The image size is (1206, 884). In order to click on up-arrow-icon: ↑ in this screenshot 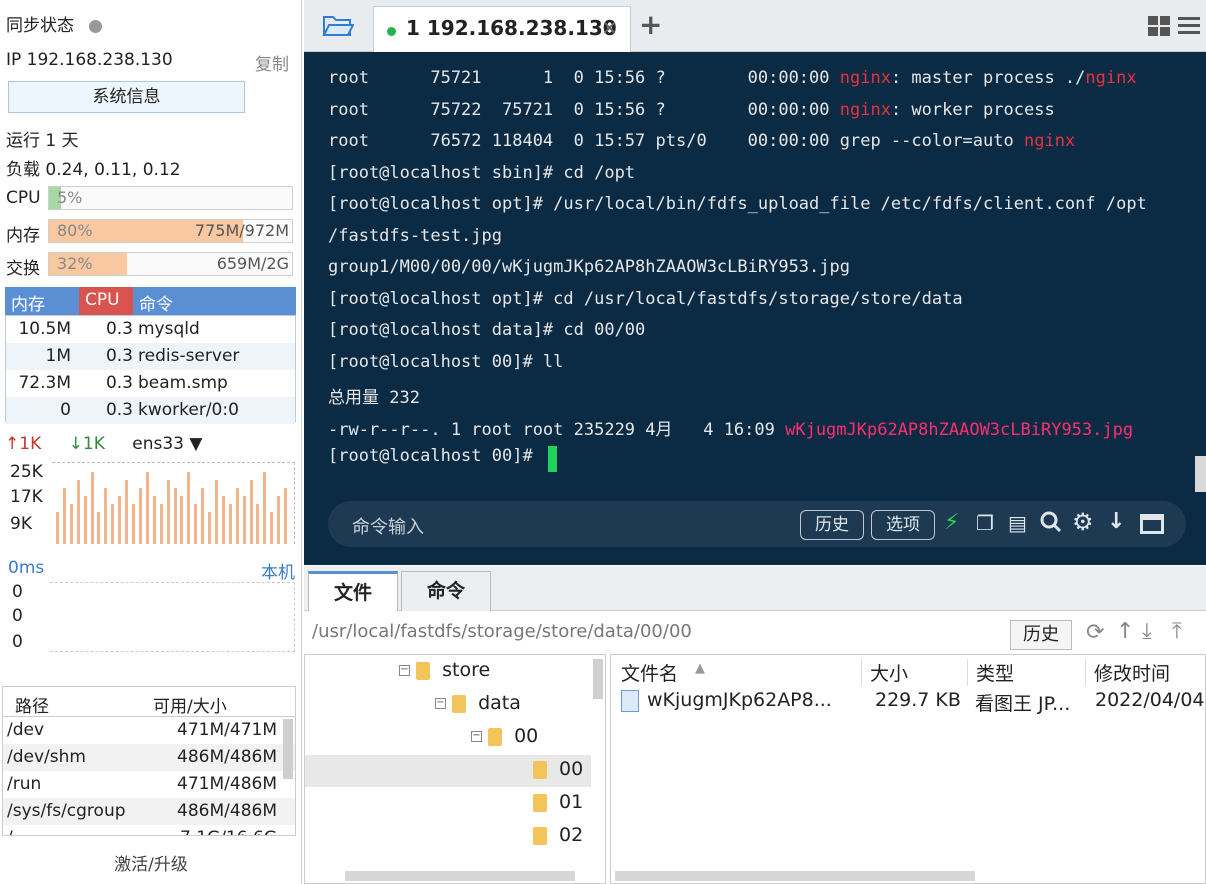, I will do `click(1125, 631)`.